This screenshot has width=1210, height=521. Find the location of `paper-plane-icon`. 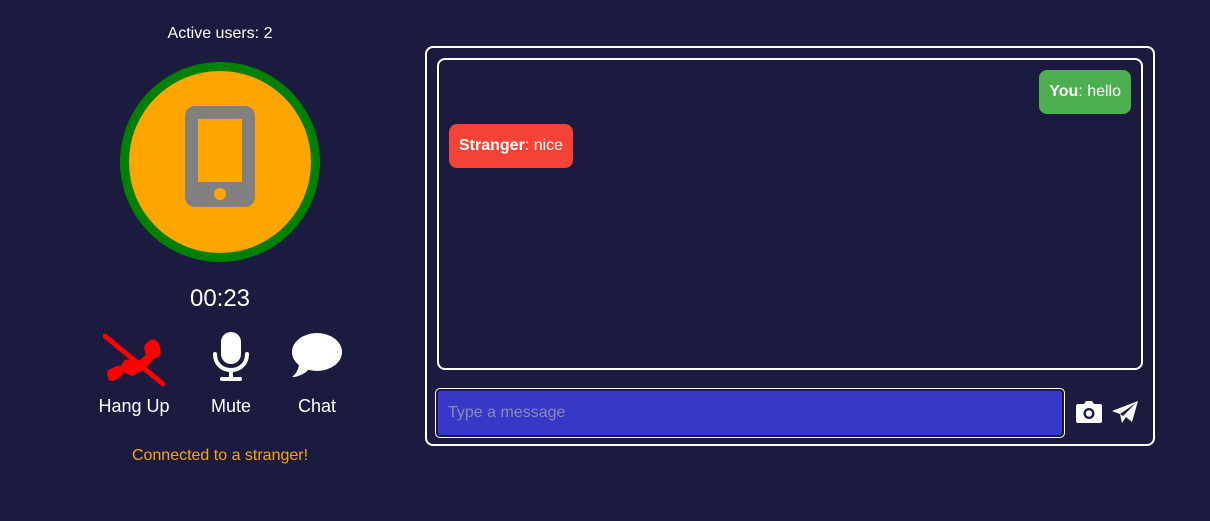

paper-plane-icon is located at coordinates (1125, 412).